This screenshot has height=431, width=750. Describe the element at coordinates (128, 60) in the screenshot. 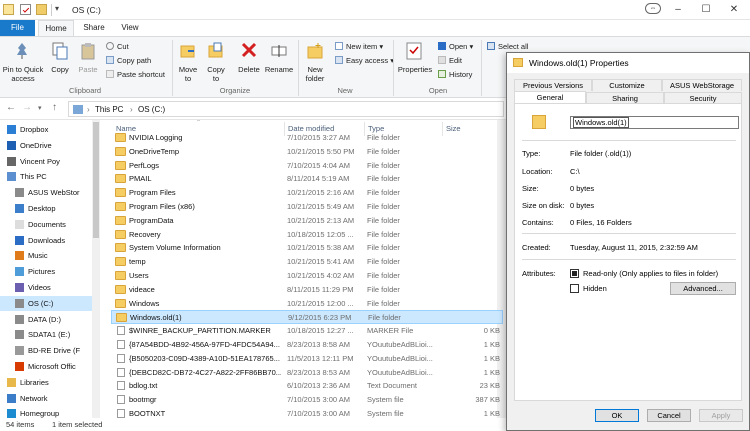

I see `copy-path-button: Copy path` at that location.